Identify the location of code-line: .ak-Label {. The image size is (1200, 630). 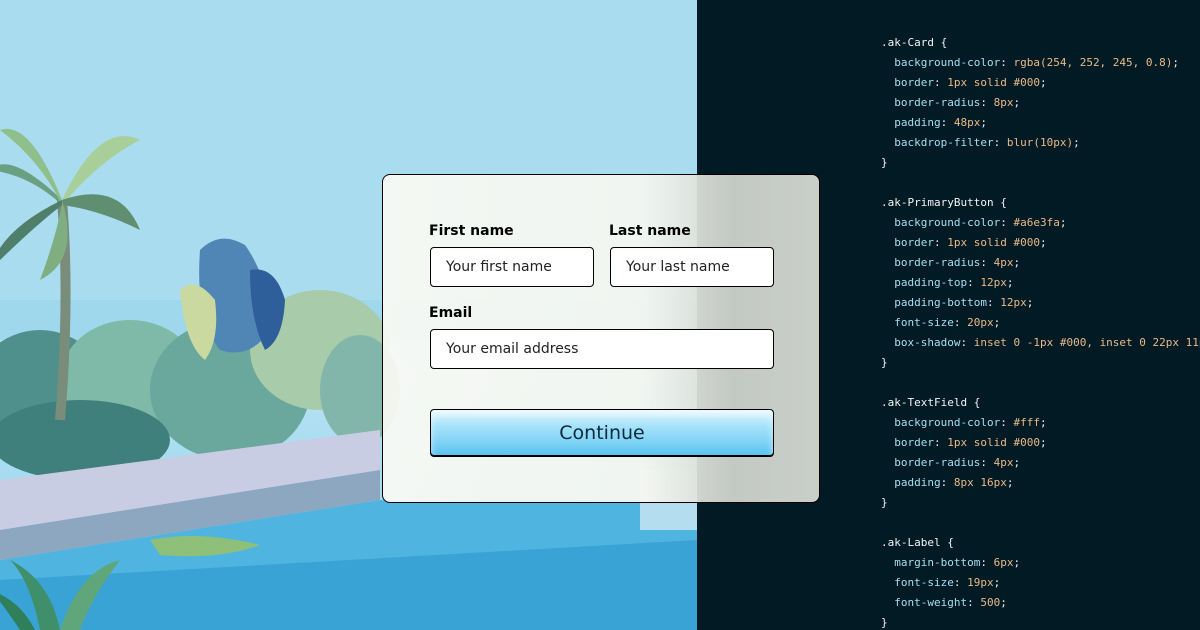
(1040, 543).